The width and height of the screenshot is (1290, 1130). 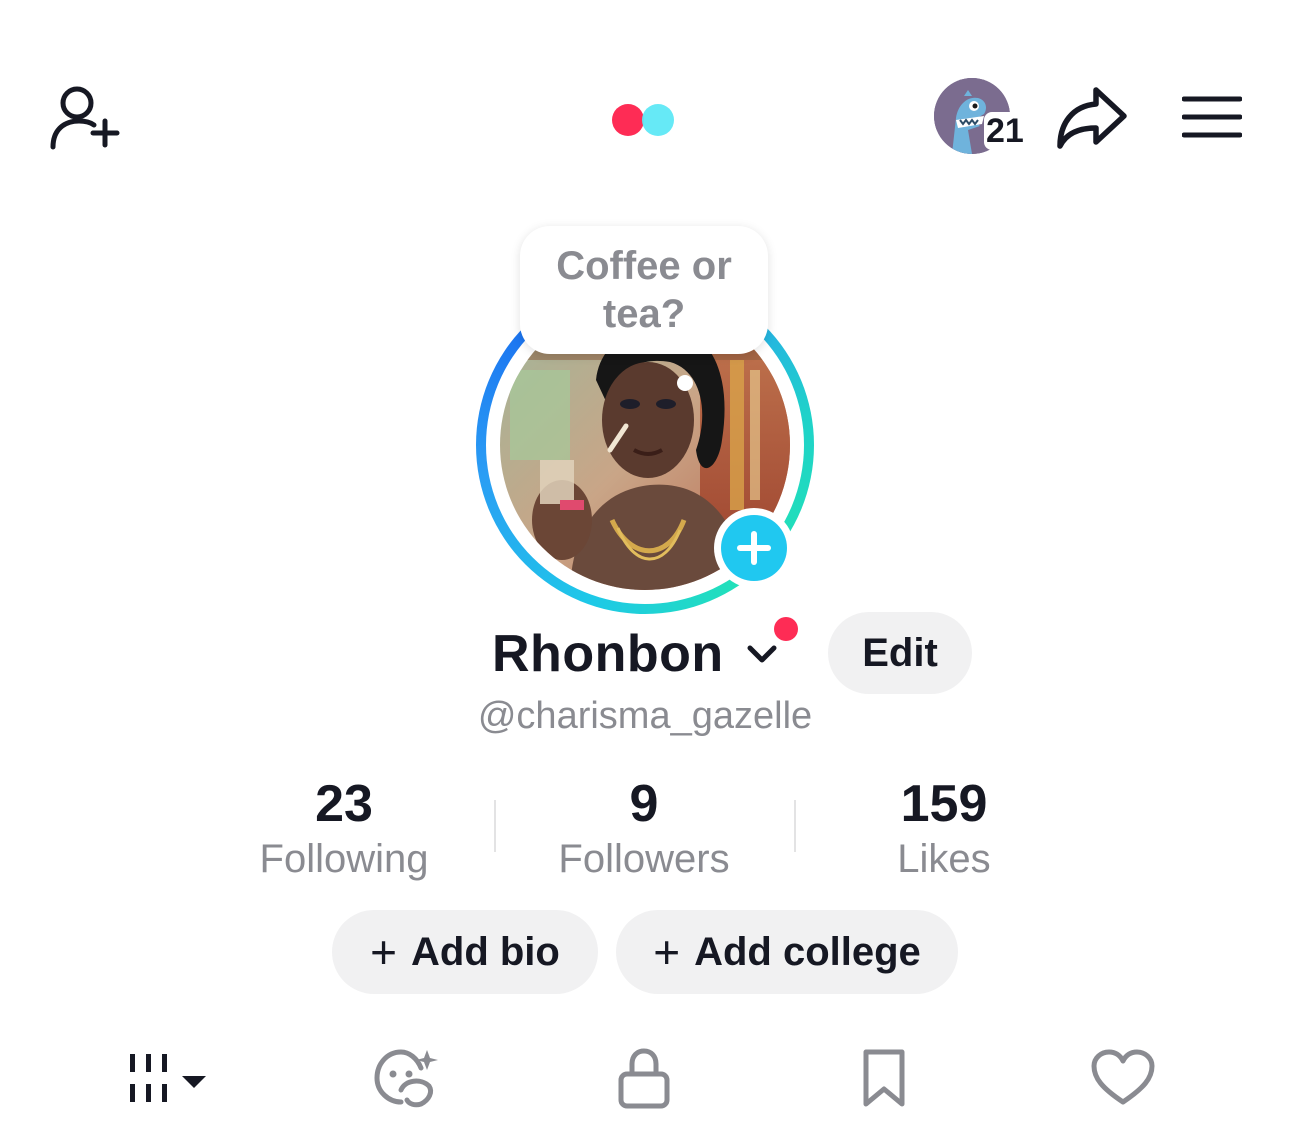 I want to click on ai-face-icon, so click(x=406, y=1078).